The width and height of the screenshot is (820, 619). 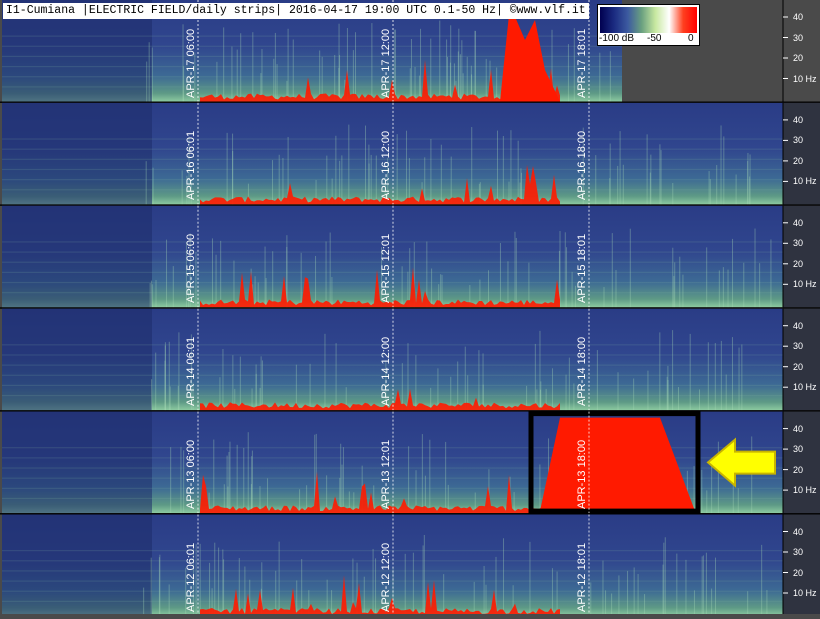 What do you see at coordinates (386, 372) in the screenshot?
I see `strip-time-label: APR-14 12:00` at bounding box center [386, 372].